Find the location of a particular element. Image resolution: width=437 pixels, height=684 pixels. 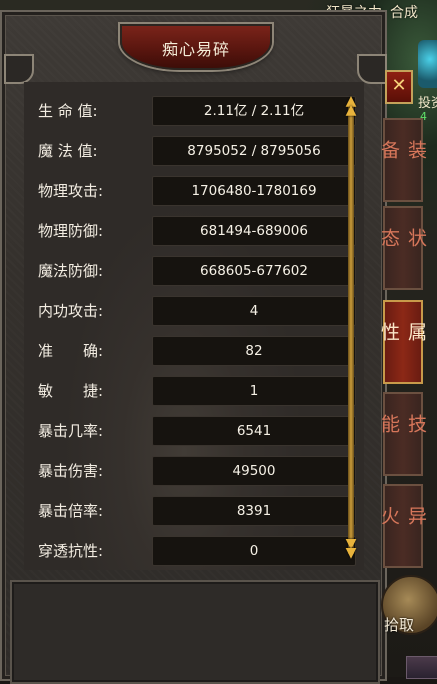

stat-label: 准 确: is located at coordinates (71, 351).